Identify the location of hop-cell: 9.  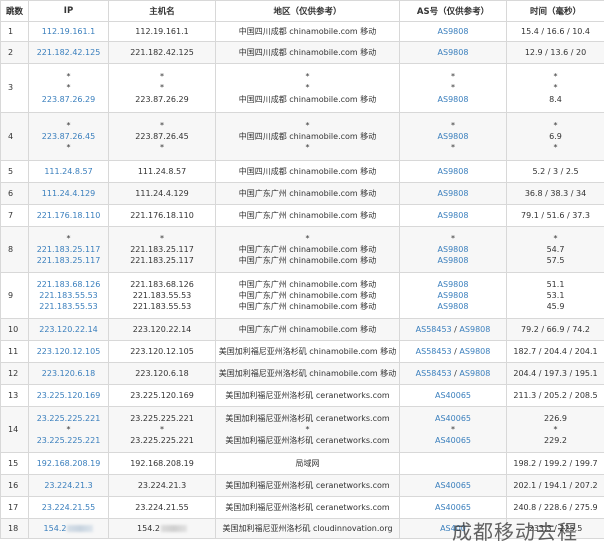
(14, 295).